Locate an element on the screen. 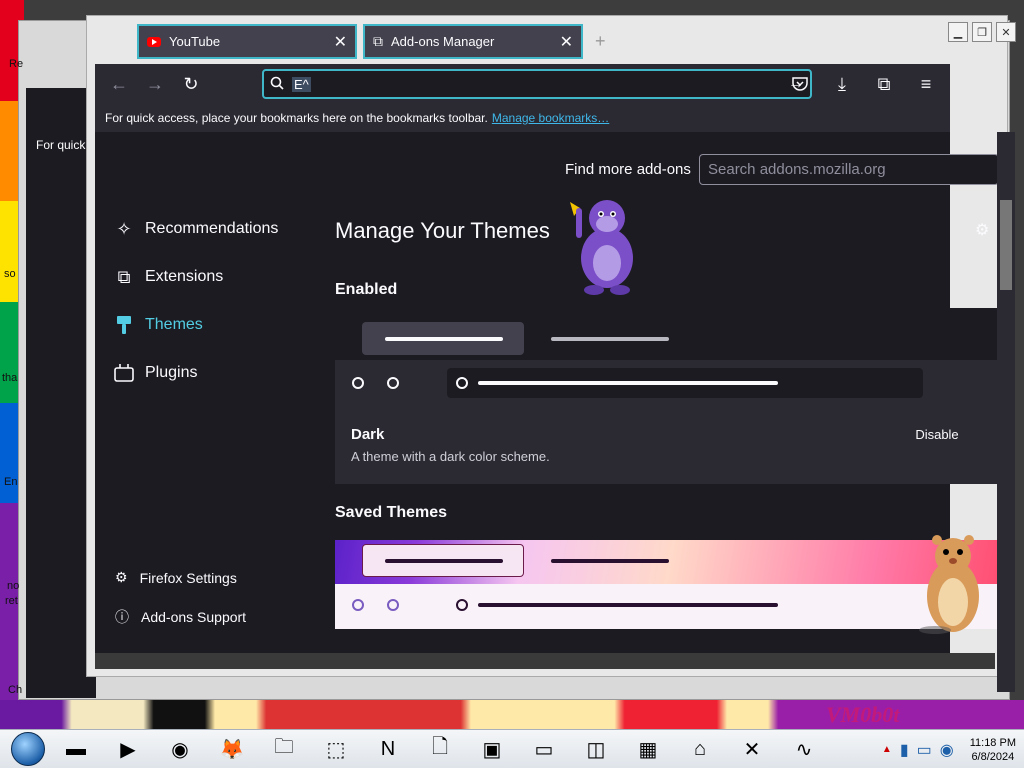  tab-addons-manager: ⧉ Add-ons Manager ✕ is located at coordinates (473, 41).